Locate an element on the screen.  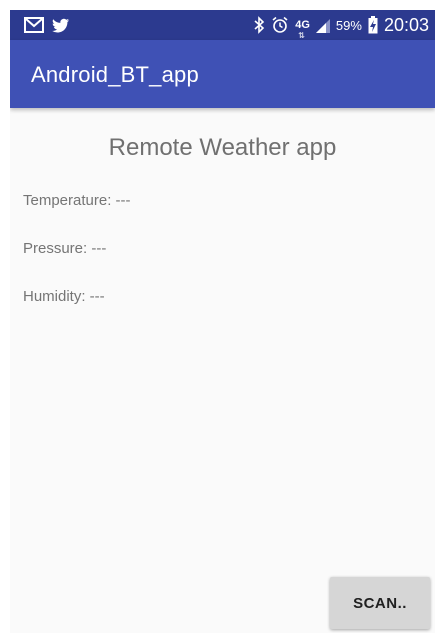
status-bar-right: 4G ⇅ 59% 20:03 is located at coordinates (341, 27).